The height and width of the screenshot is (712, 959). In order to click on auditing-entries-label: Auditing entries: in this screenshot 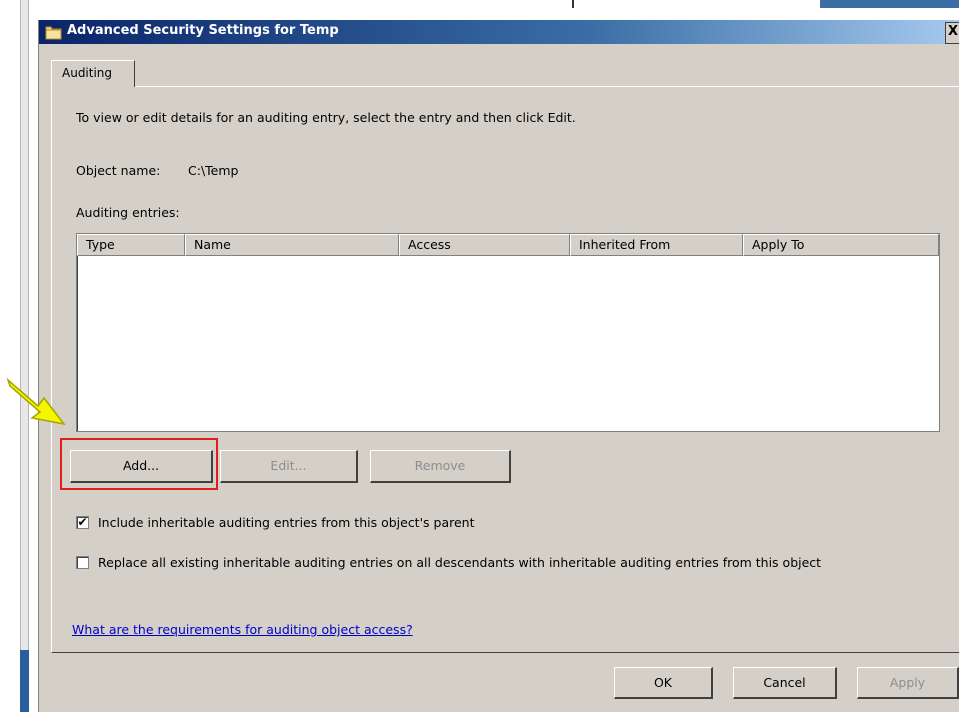, I will do `click(128, 212)`.